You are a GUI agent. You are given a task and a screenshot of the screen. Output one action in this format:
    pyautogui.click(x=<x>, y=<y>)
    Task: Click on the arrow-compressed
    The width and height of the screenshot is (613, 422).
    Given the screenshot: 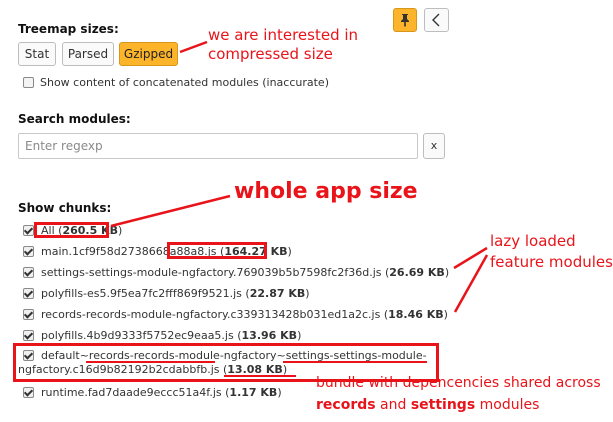 What is the action you would take?
    pyautogui.click(x=193, y=47)
    